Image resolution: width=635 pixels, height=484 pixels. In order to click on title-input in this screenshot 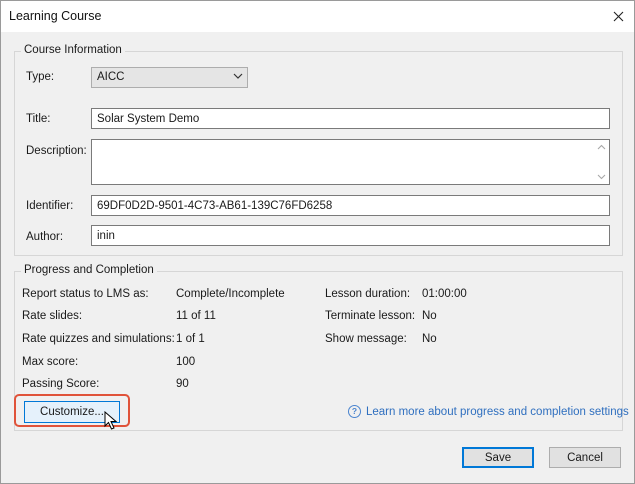, I will do `click(350, 118)`.